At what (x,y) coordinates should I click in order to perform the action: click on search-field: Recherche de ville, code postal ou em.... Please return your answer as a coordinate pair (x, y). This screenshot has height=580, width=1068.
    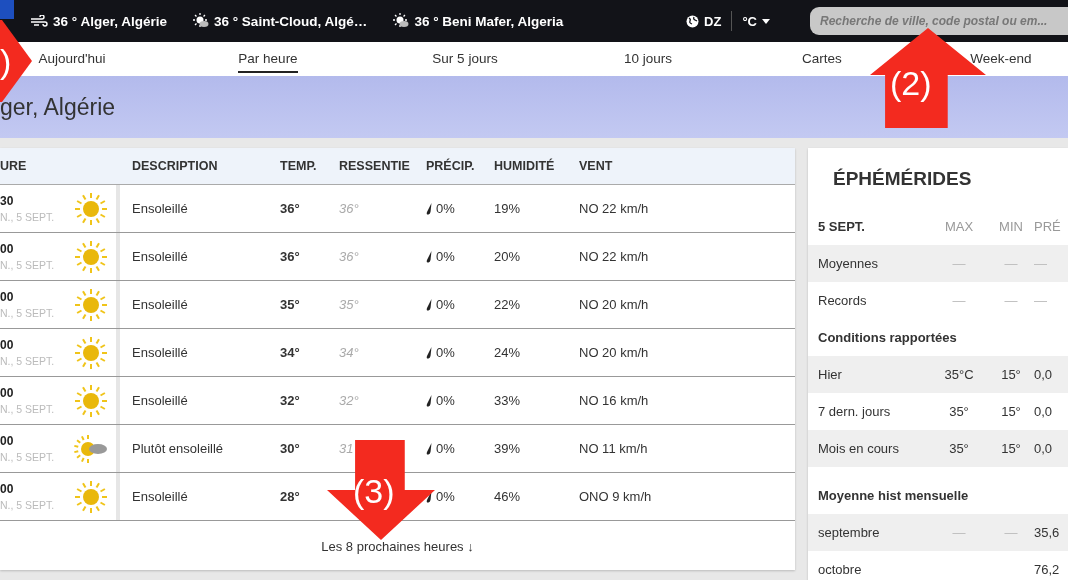
    Looking at the image, I should click on (939, 21).